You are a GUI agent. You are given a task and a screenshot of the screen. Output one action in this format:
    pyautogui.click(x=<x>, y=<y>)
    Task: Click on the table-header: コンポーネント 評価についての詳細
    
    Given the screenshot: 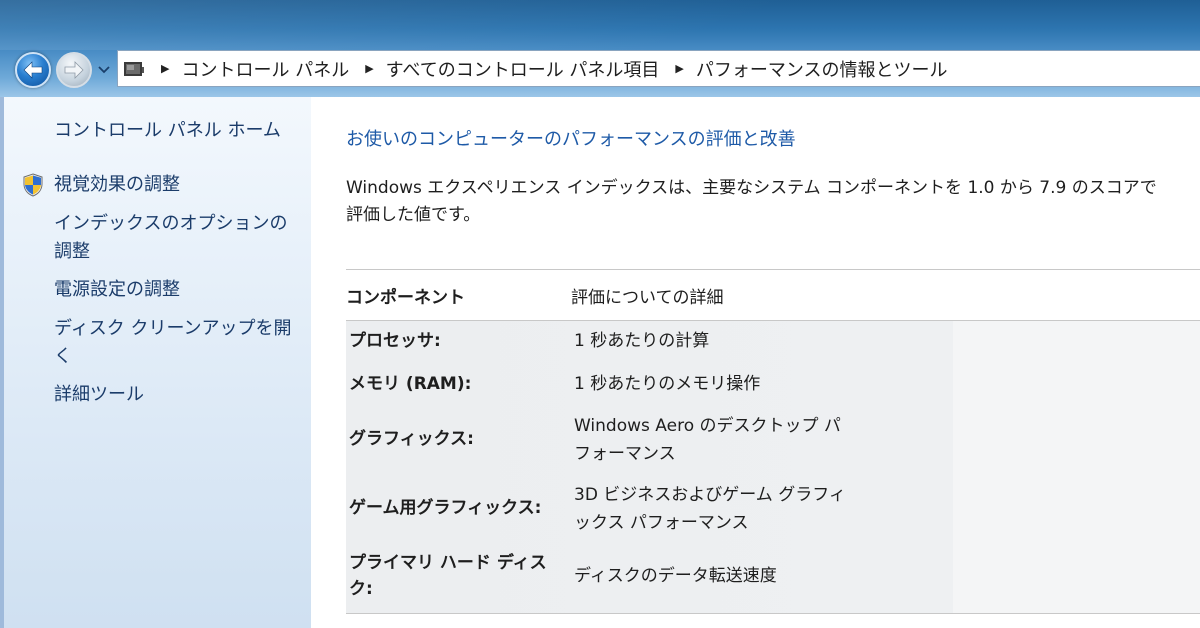 What is the action you would take?
    pyautogui.click(x=773, y=295)
    